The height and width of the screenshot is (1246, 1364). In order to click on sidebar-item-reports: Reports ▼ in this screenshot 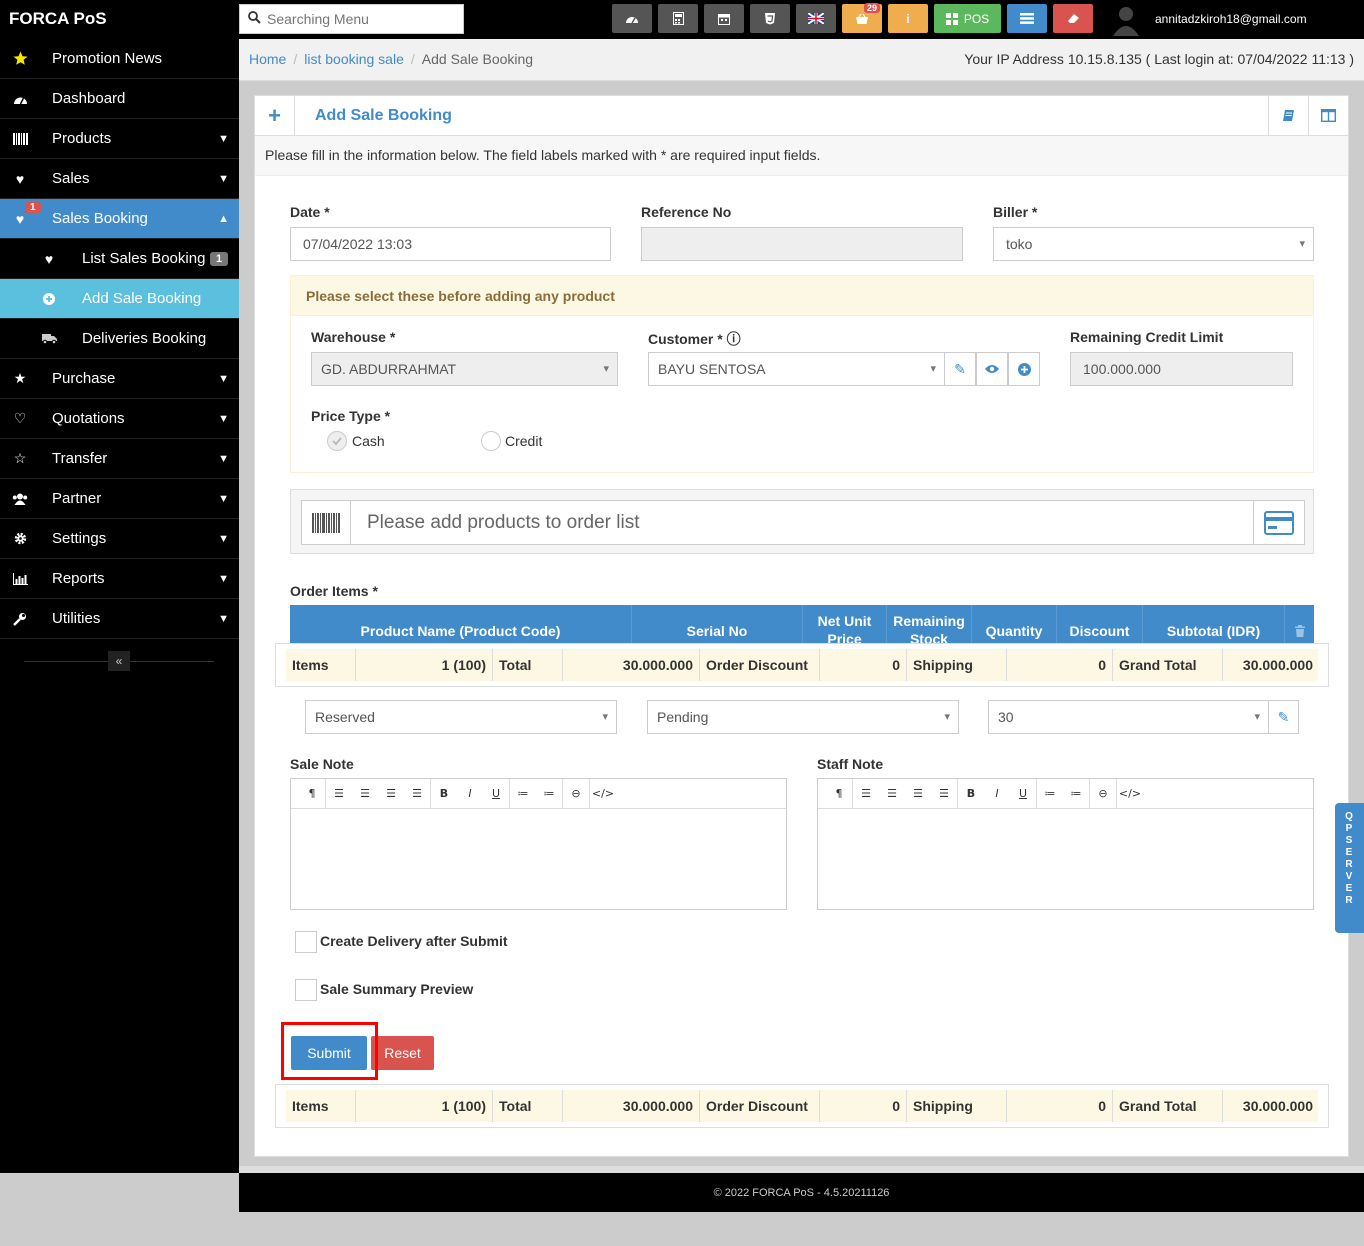, I will do `click(119, 579)`.